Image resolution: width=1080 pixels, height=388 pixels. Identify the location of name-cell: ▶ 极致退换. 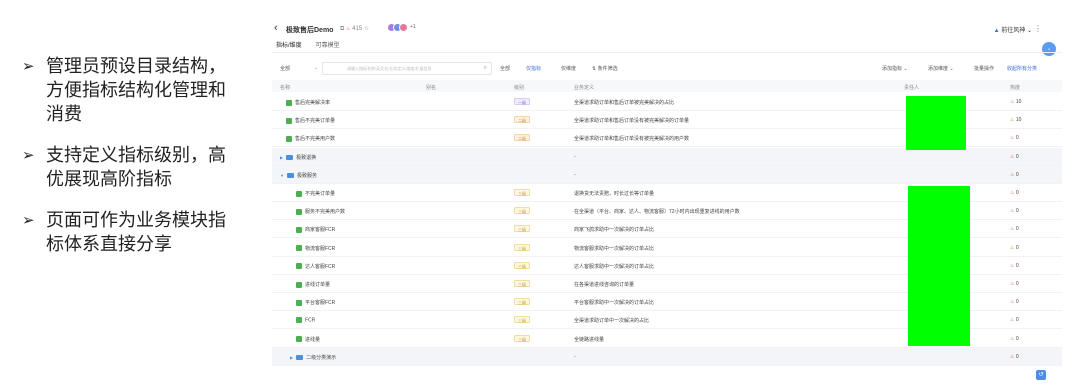
(298, 157).